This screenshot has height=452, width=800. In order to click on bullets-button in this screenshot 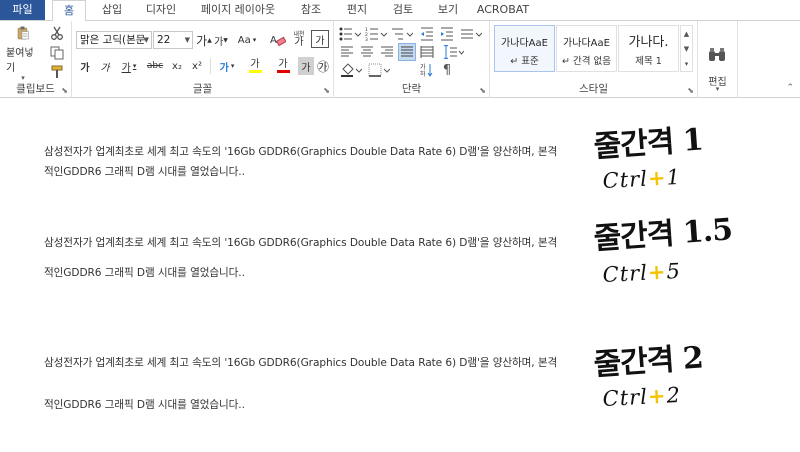, I will do `click(350, 34)`.